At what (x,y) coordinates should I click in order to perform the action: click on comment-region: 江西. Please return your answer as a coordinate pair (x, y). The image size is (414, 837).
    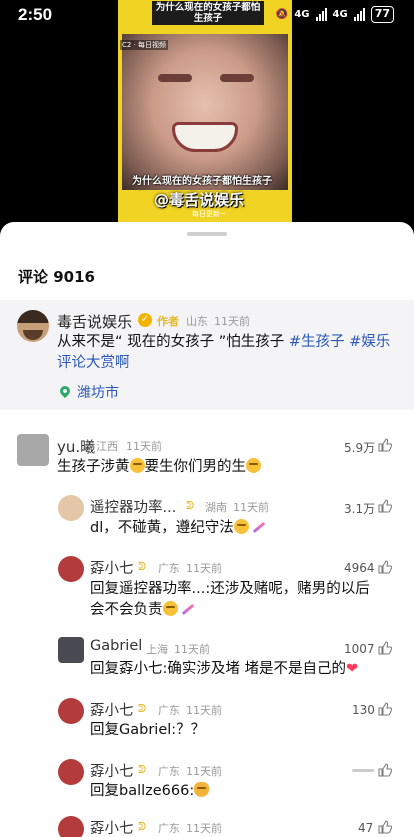
    Looking at the image, I should click on (107, 446).